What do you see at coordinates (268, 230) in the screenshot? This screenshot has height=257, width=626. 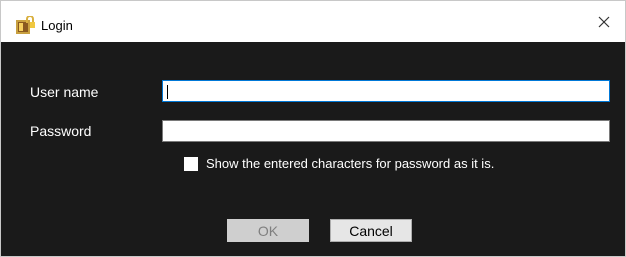 I see `ok-button: OK` at bounding box center [268, 230].